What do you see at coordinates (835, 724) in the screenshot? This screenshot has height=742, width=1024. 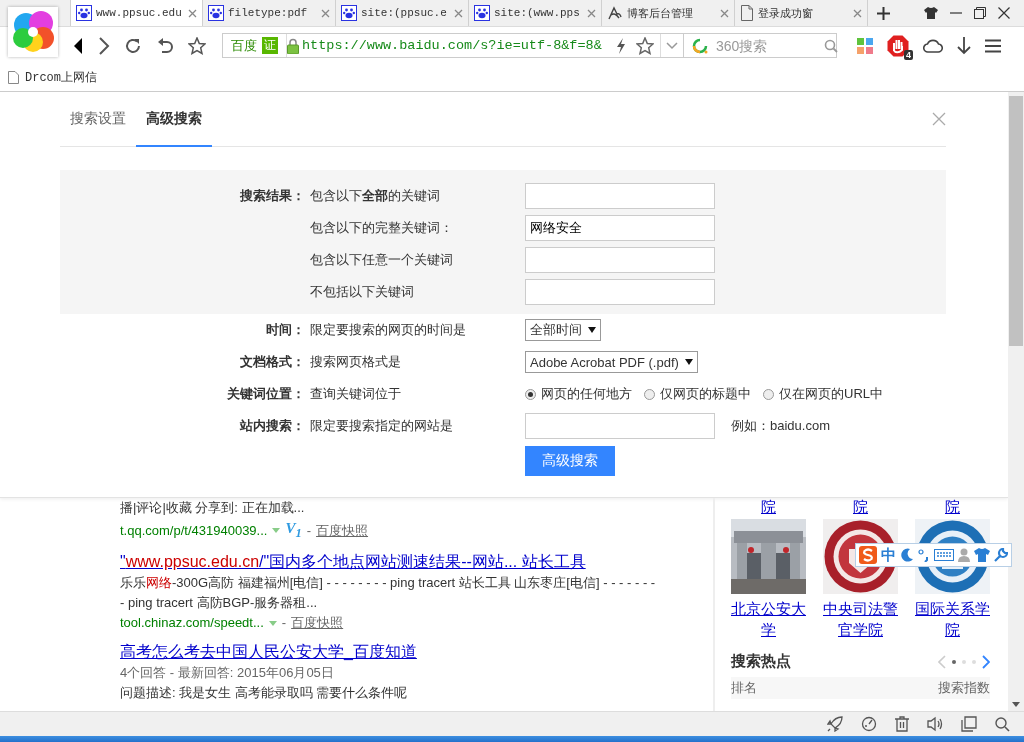 I see `rocket-icon` at bounding box center [835, 724].